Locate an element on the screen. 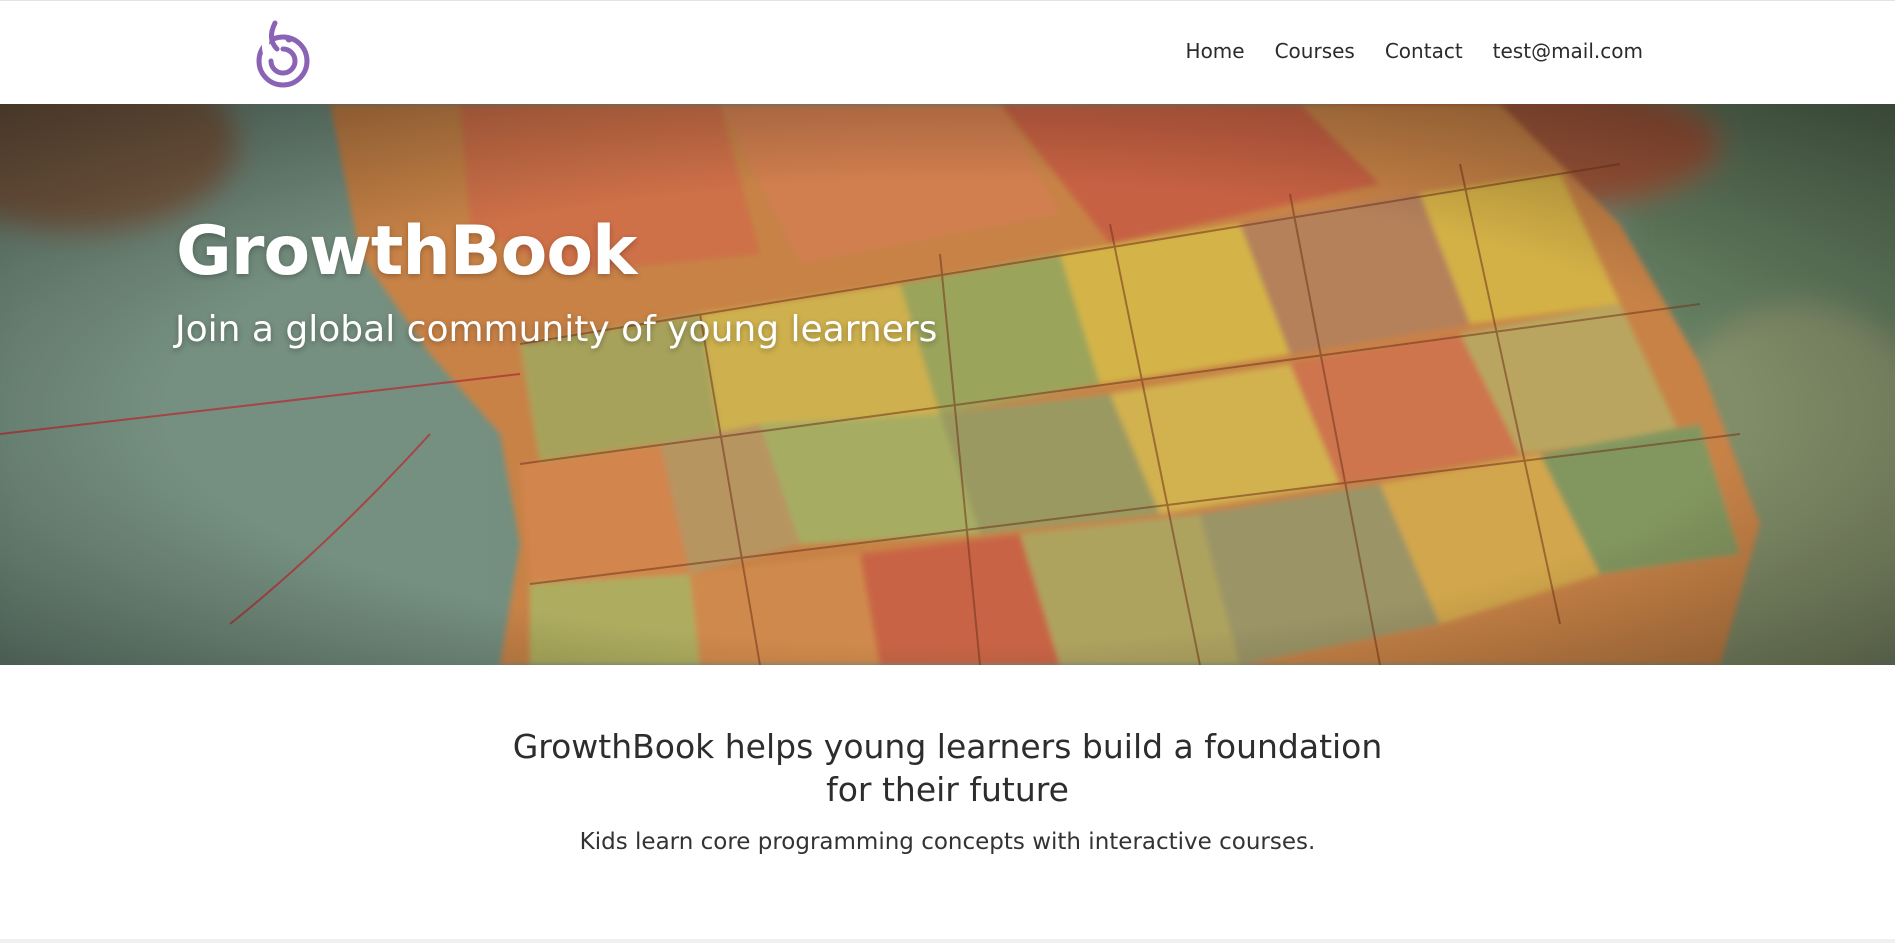  nav-user-email: test@mail.com is located at coordinates (1560, 51).